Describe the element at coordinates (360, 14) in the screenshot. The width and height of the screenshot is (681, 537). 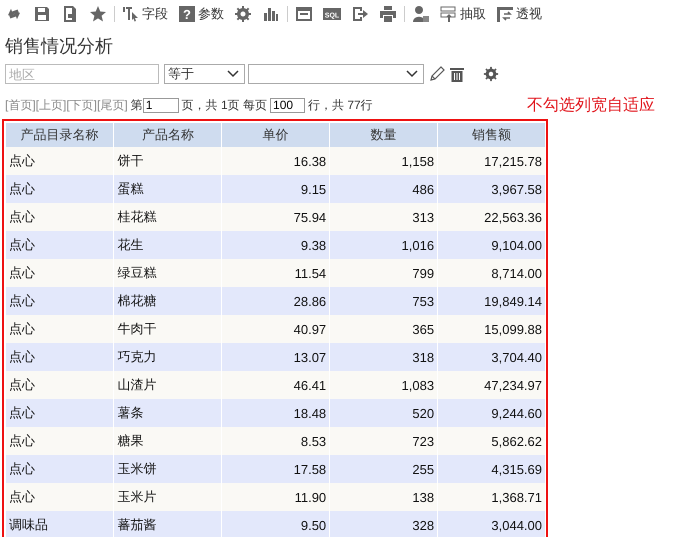
I see `export-icon` at that location.